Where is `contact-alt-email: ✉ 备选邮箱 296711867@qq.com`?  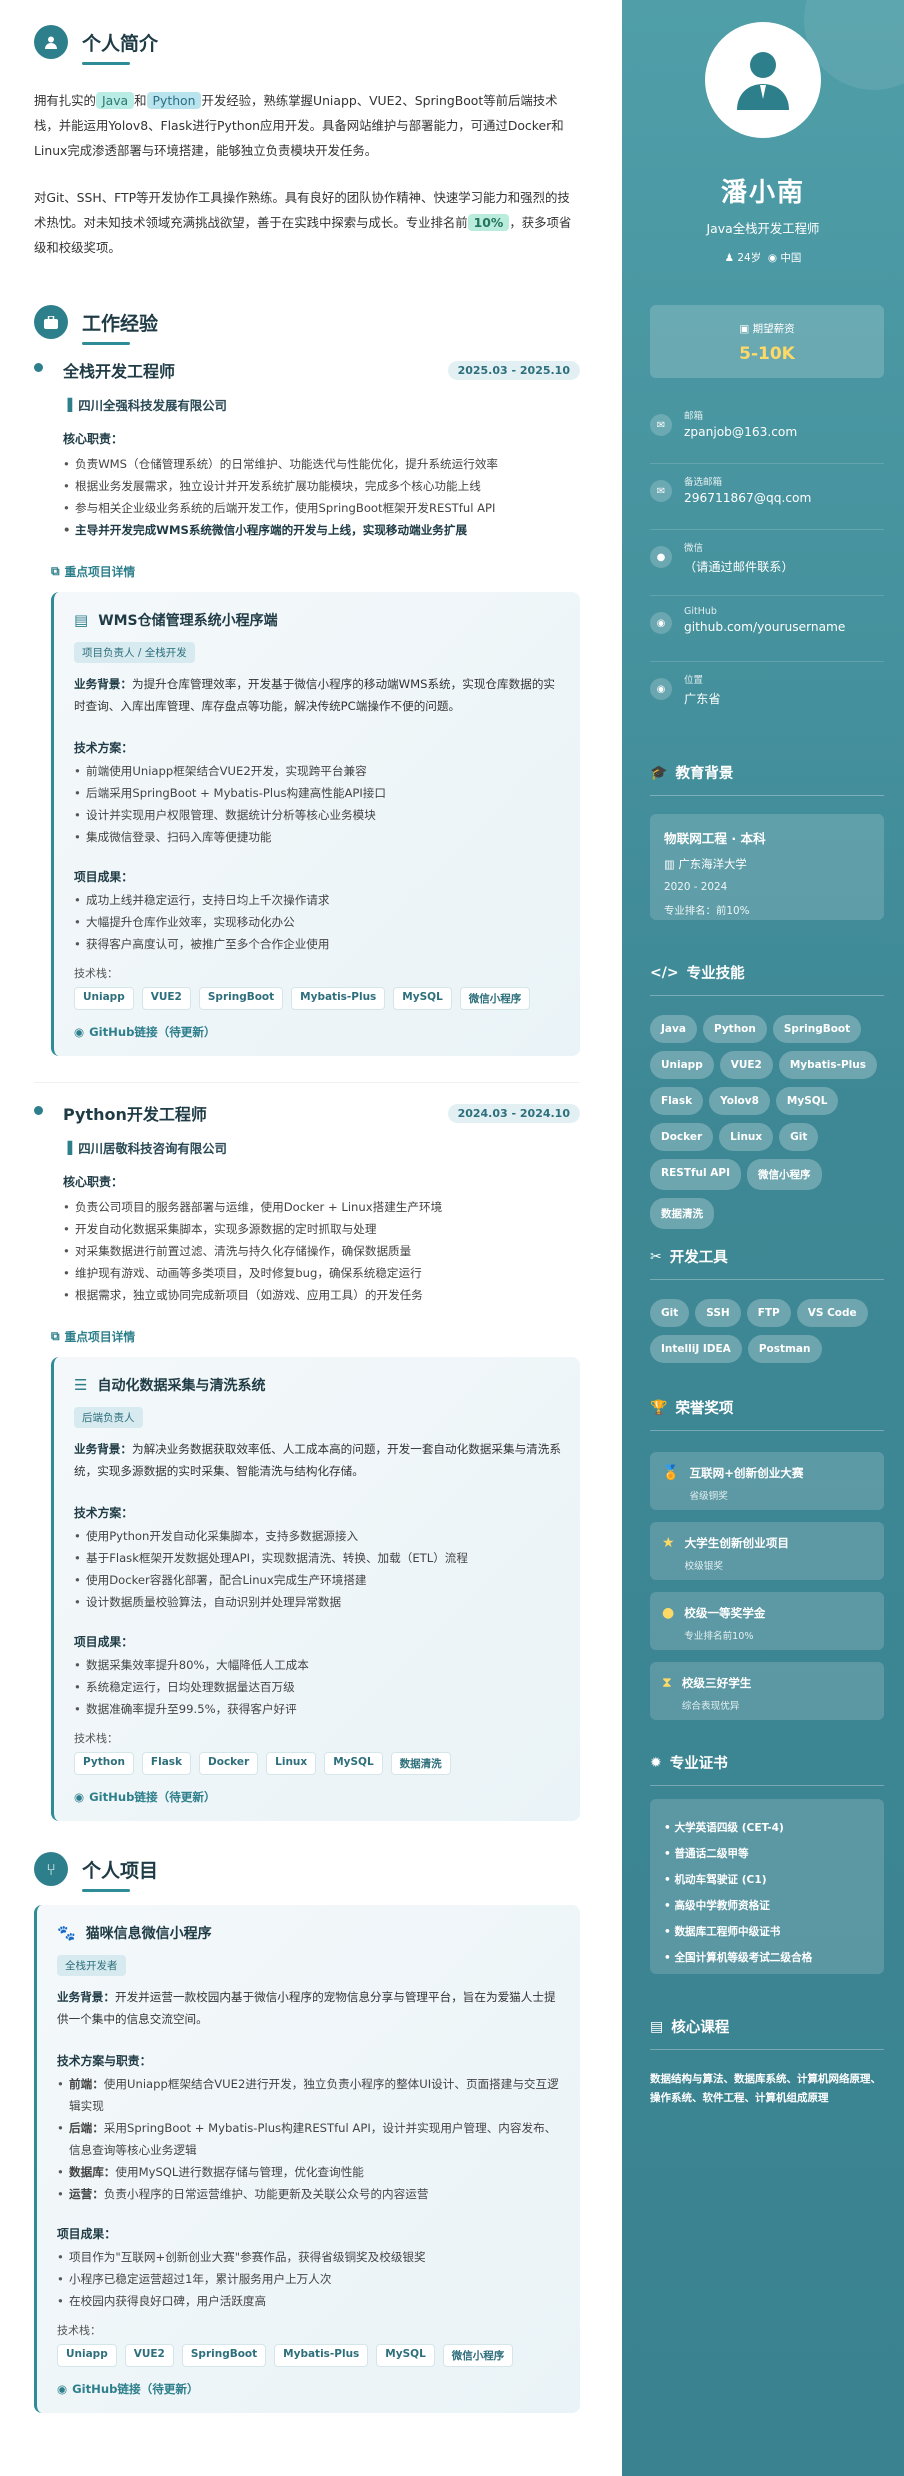
contact-alt-email: ✉ 备选邮箱 296711867@qq.com is located at coordinates (767, 502).